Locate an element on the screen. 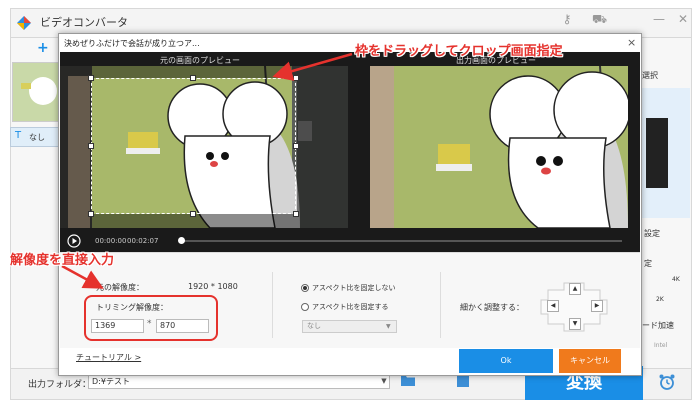 This screenshot has height=407, width=700. ok-button: Ok is located at coordinates (506, 361).